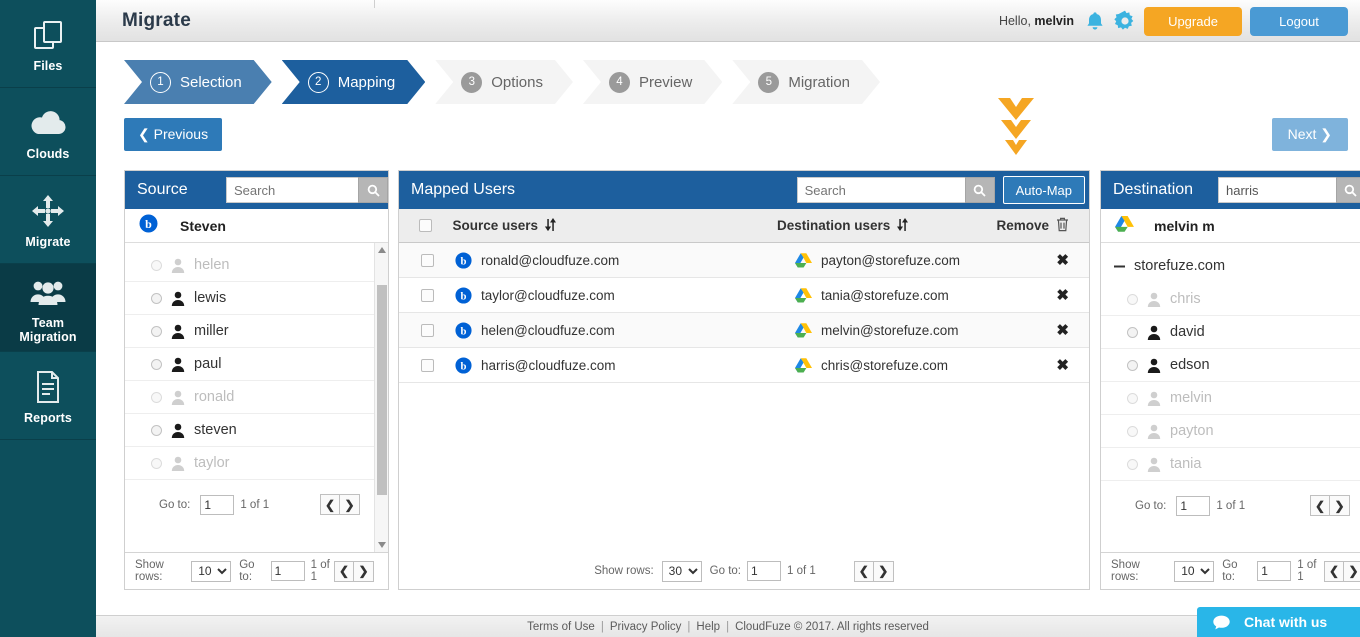 Image resolution: width=1360 pixels, height=637 pixels. What do you see at coordinates (287, 571) in the screenshot?
I see `source-goto-input` at bounding box center [287, 571].